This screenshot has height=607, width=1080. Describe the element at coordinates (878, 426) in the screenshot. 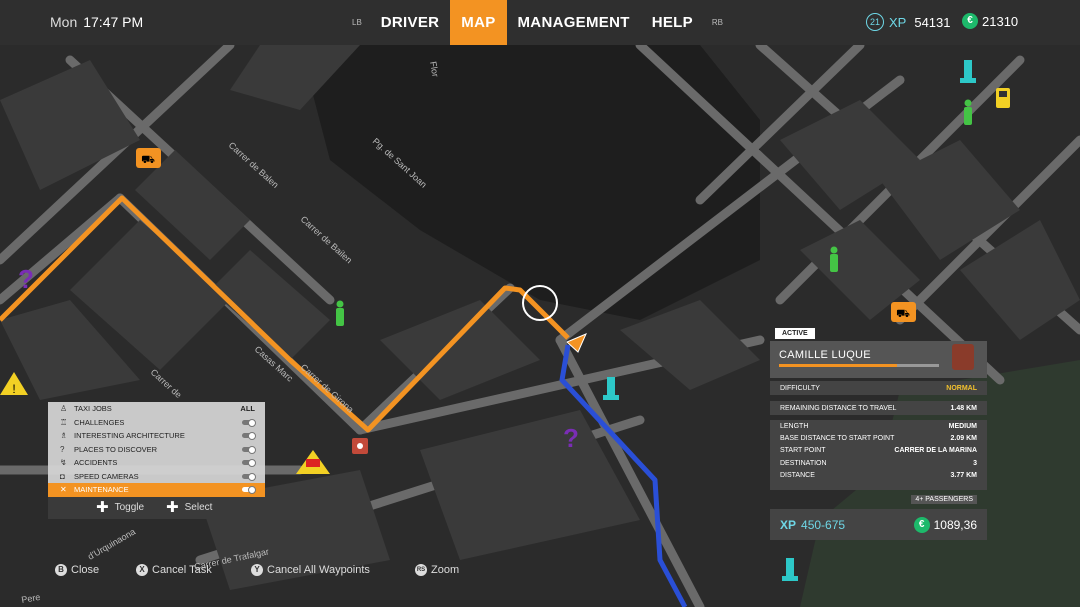

I see `detail-row: LENGTH MEDIUM` at that location.